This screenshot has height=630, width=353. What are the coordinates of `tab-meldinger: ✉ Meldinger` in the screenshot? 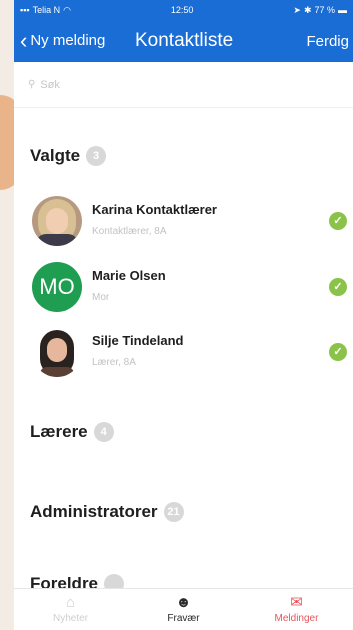 It's located at (296, 609).